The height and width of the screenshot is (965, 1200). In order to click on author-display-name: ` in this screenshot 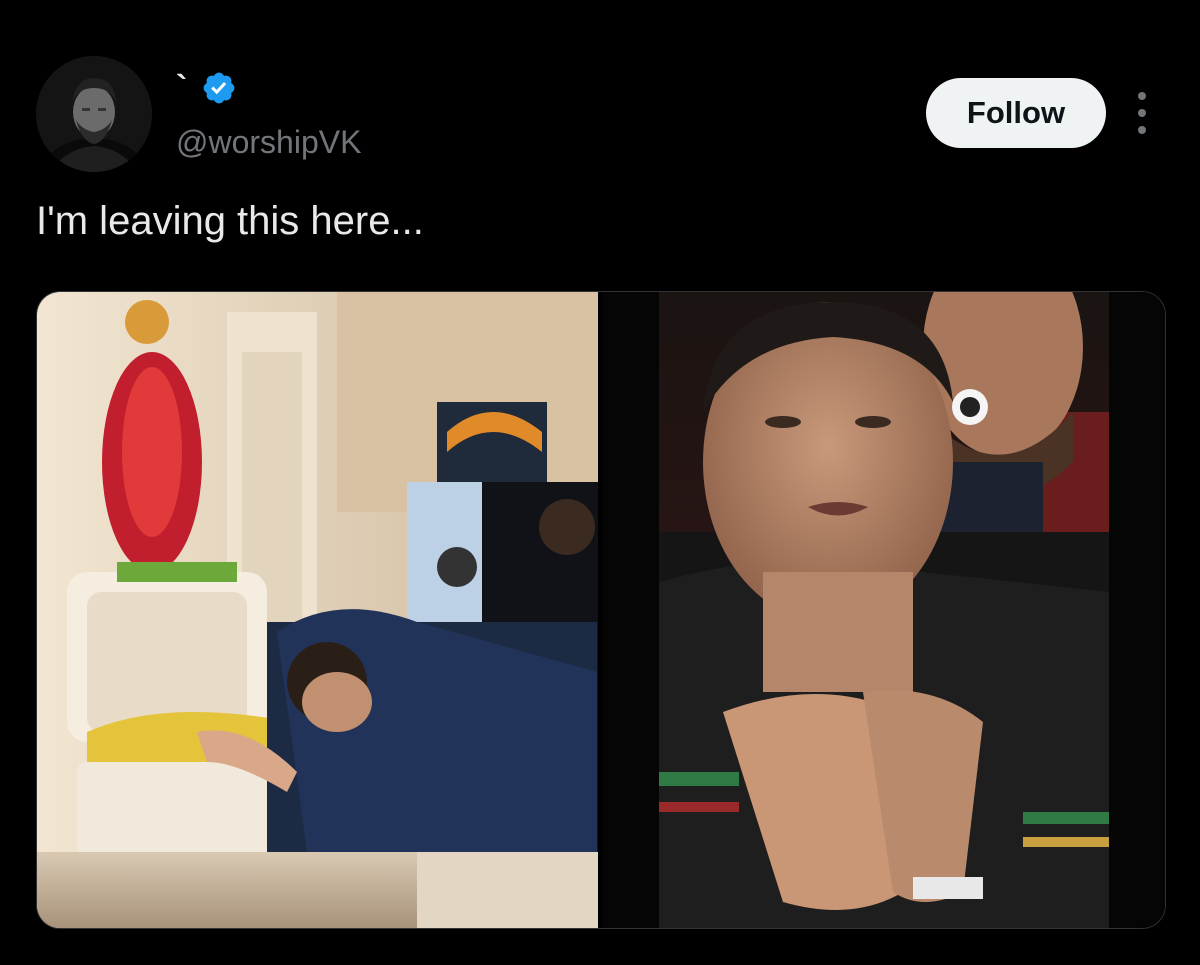, I will do `click(181, 88)`.